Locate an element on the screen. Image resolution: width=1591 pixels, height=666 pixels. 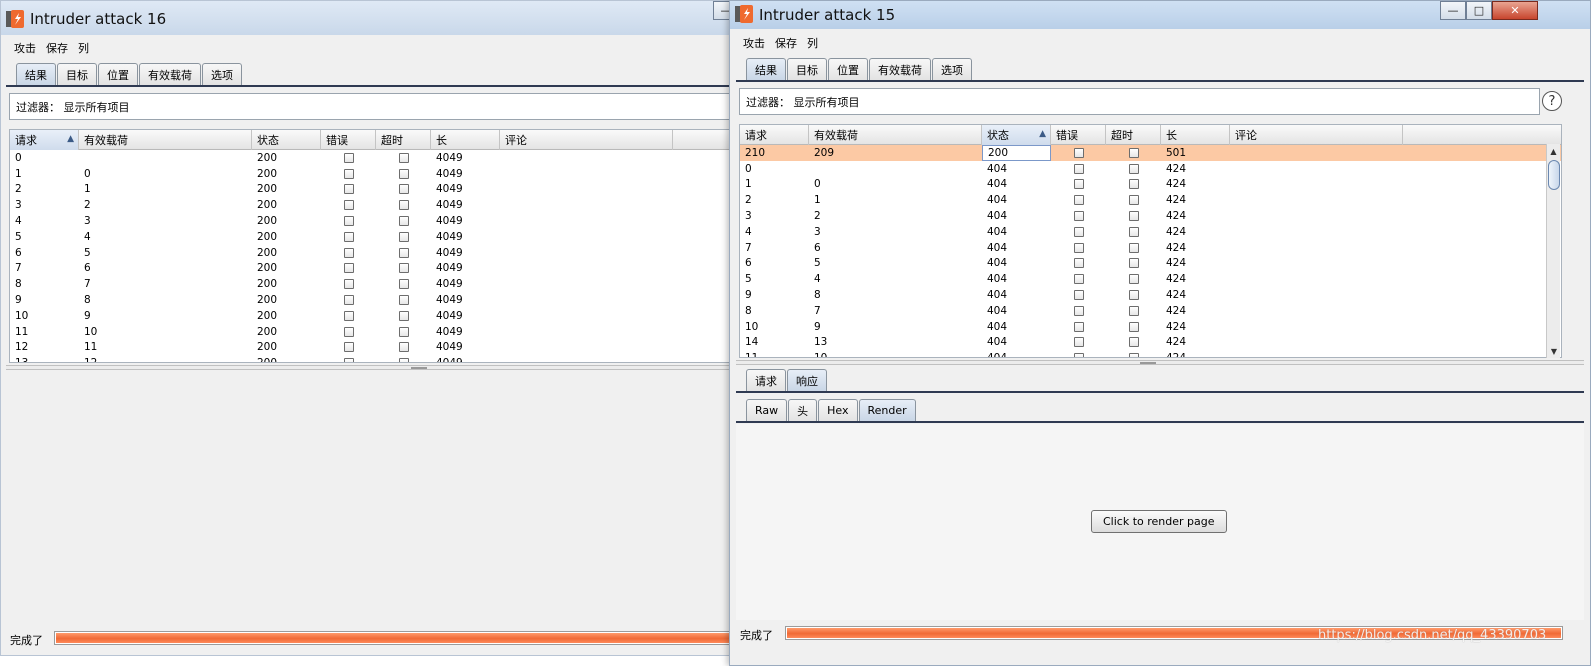
table-row: 9 8 200 4049 is located at coordinates (374, 300).